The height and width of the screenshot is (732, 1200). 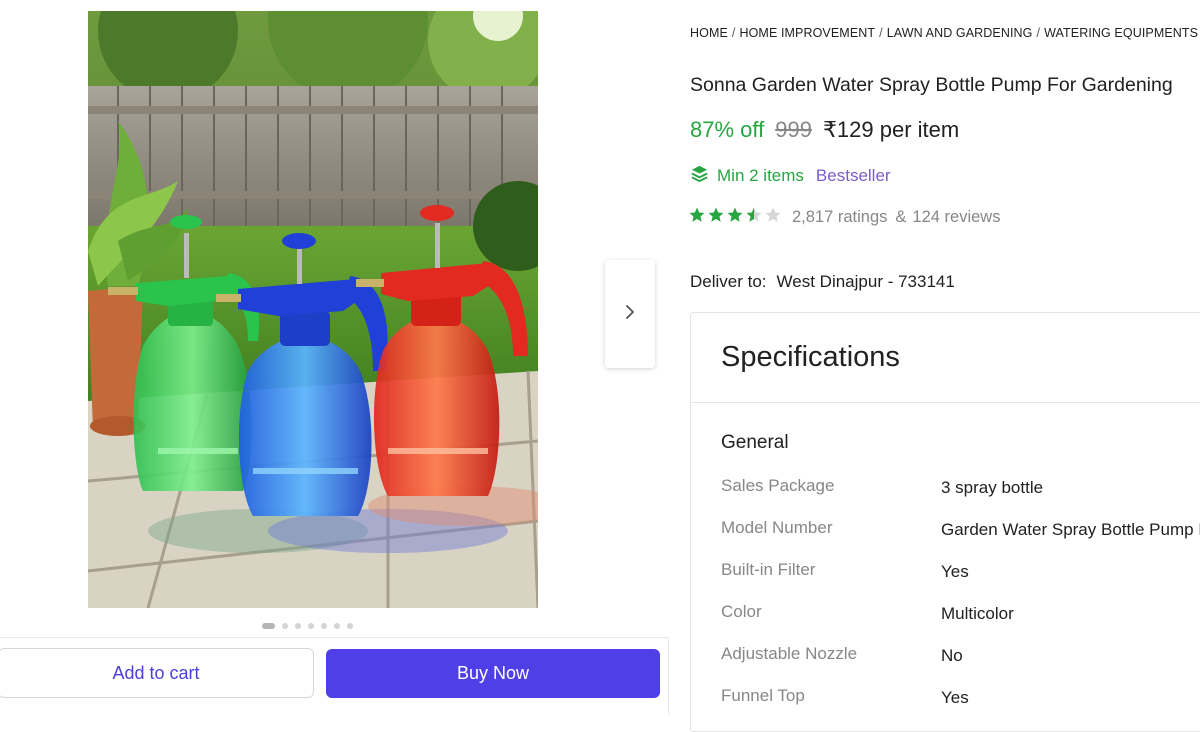 What do you see at coordinates (945, 358) in the screenshot?
I see `specifications-header: Specifications` at bounding box center [945, 358].